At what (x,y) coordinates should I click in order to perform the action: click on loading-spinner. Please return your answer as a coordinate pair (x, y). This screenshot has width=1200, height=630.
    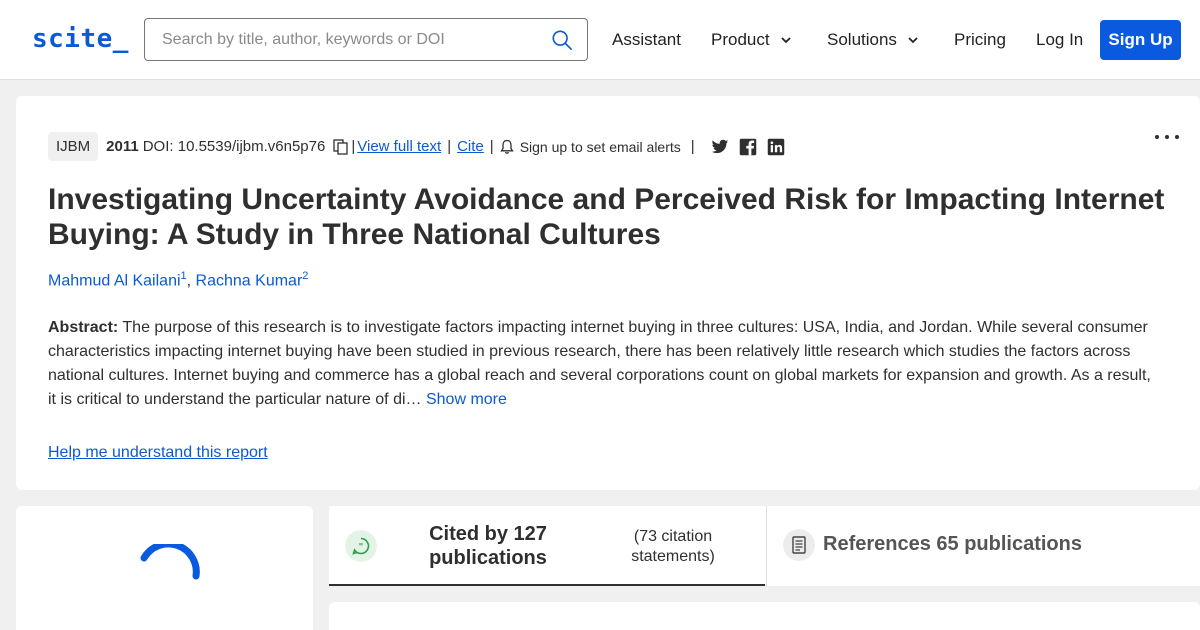
    Looking at the image, I should click on (170, 562).